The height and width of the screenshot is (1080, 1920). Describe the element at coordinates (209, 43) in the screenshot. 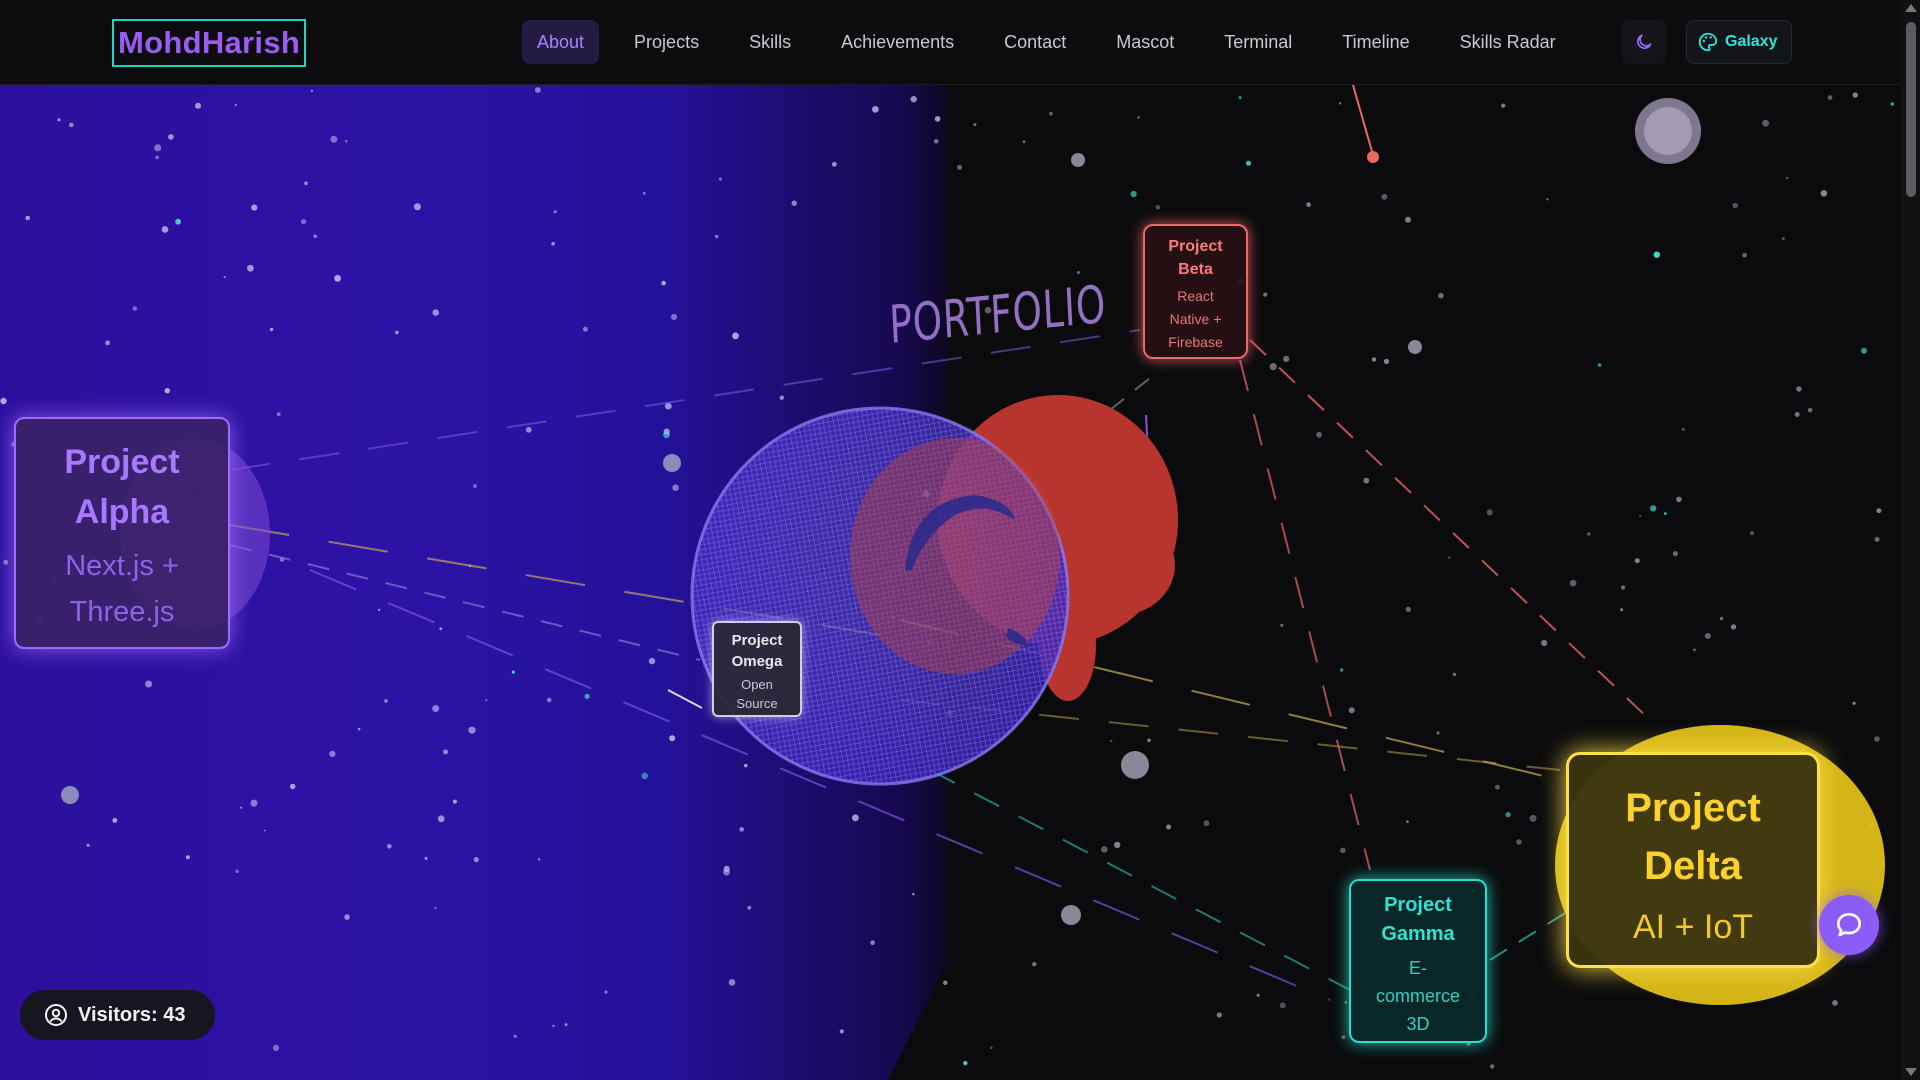

I see `site-logo: MohdHarish` at that location.